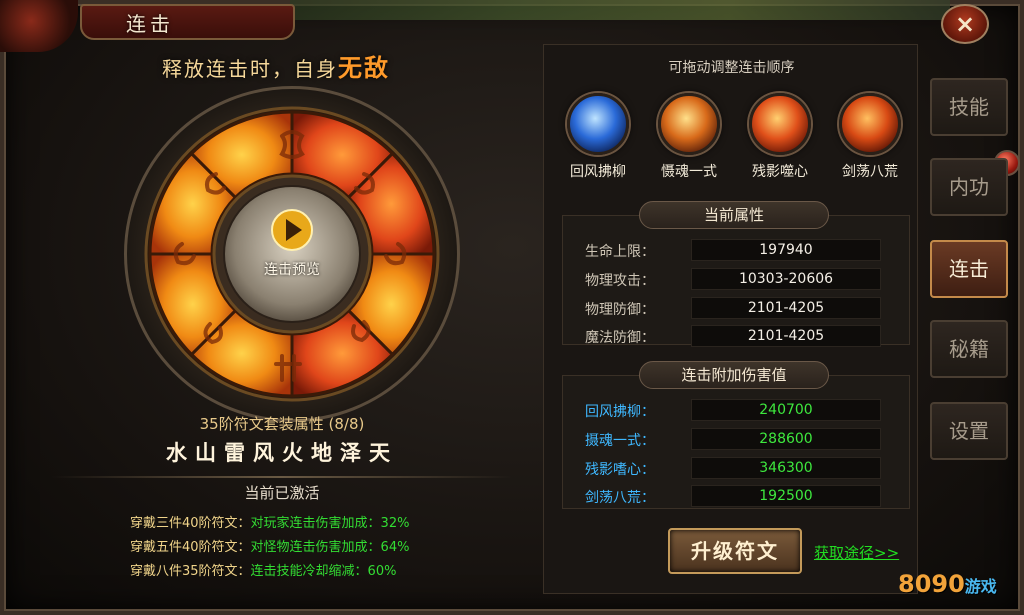 The width and height of the screenshot is (1024, 615). Describe the element at coordinates (870, 124) in the screenshot. I see `skill-icon-sword` at that location.